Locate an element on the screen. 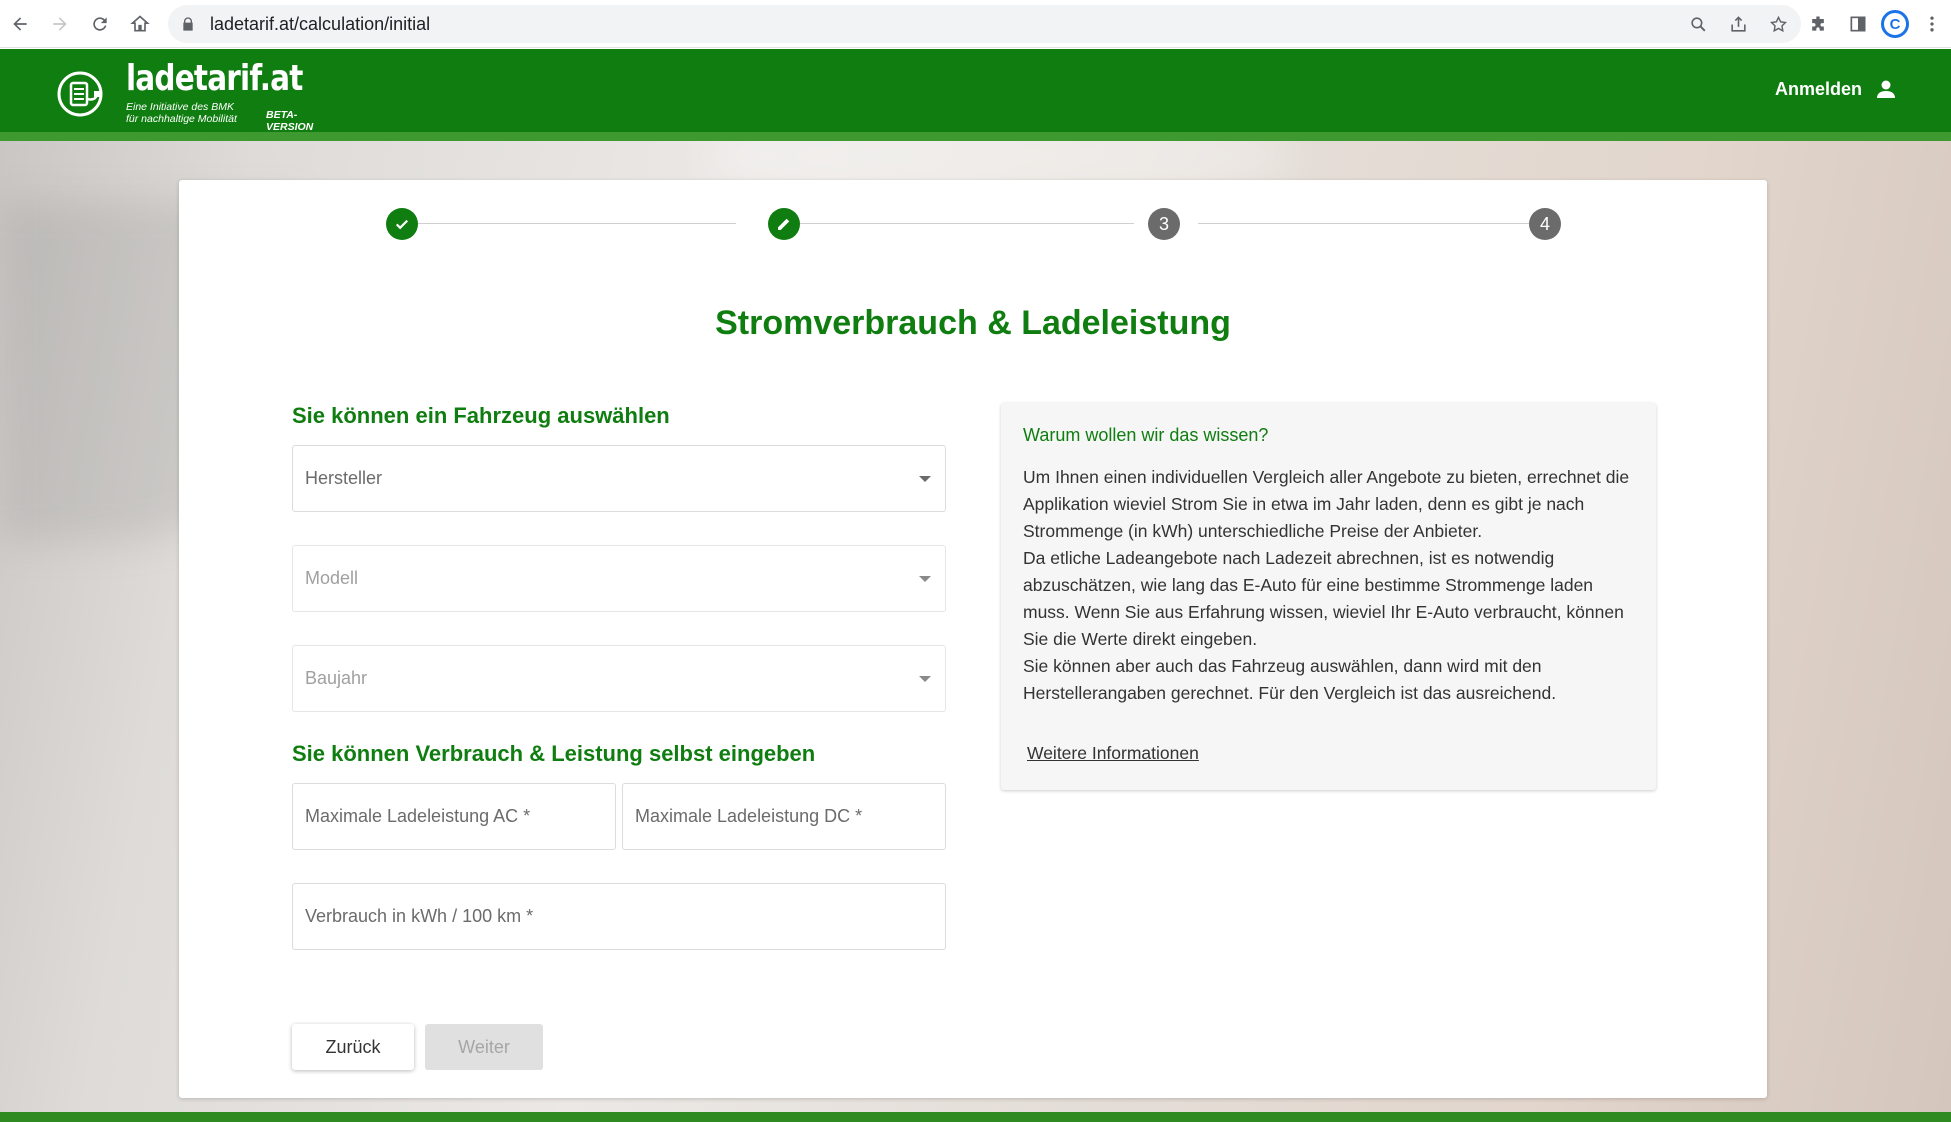  beta-badge: BETA- VERSION is located at coordinates (290, 121).